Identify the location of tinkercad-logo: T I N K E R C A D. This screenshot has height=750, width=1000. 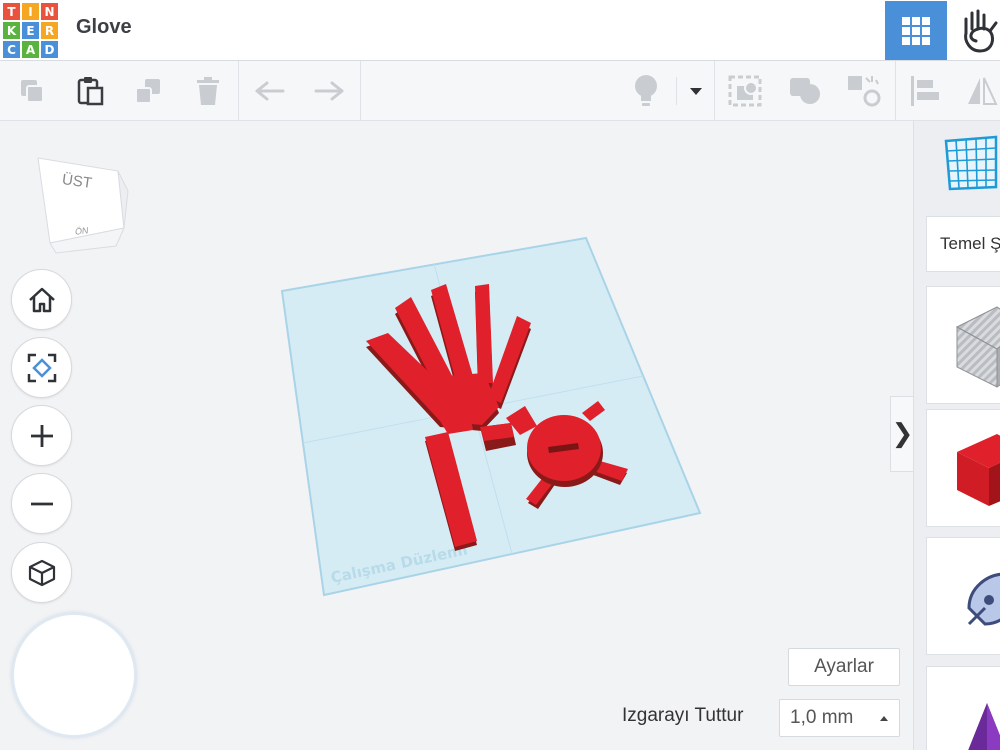
(30, 30).